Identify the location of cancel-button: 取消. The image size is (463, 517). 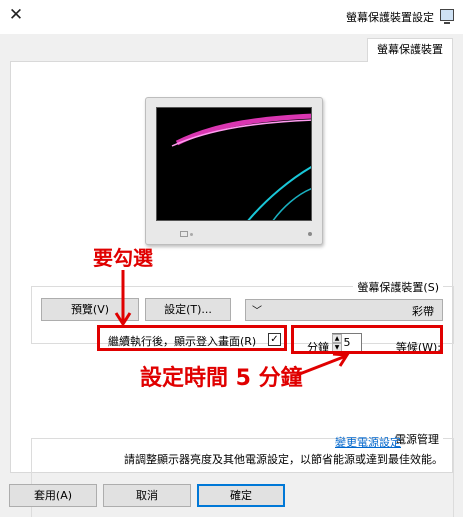
(147, 495).